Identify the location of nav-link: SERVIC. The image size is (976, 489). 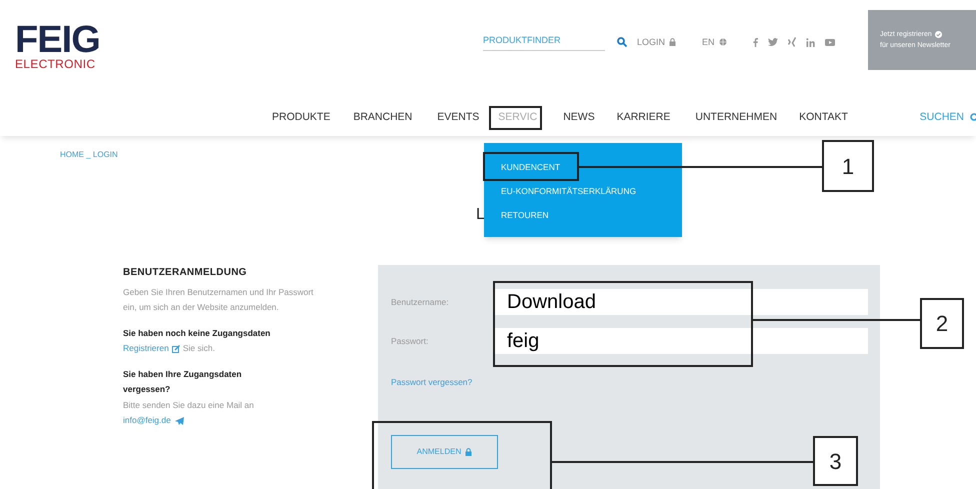
(518, 118).